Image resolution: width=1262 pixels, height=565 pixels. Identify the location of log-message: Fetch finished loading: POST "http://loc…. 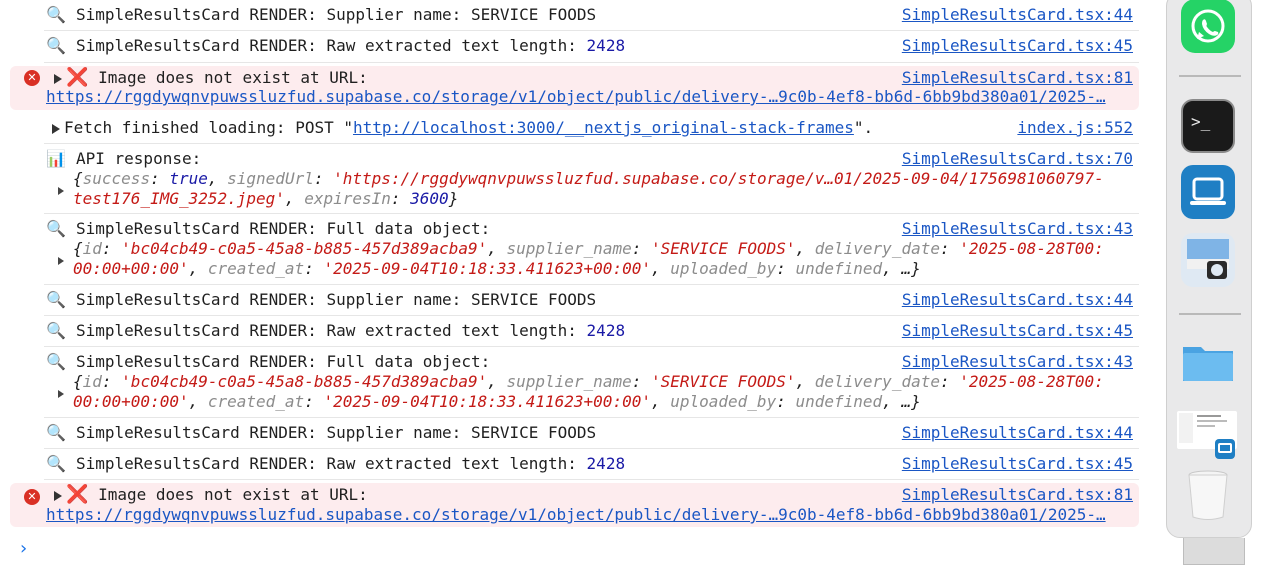
(462, 128).